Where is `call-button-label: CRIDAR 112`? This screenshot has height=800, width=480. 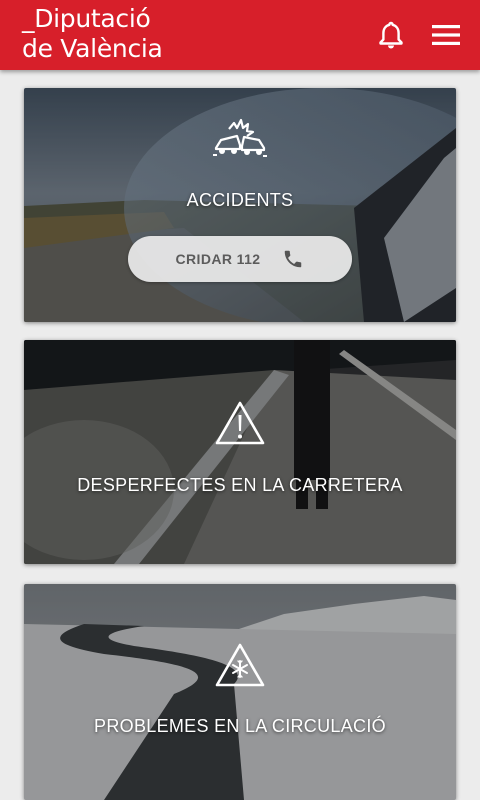 call-button-label: CRIDAR 112 is located at coordinates (218, 259).